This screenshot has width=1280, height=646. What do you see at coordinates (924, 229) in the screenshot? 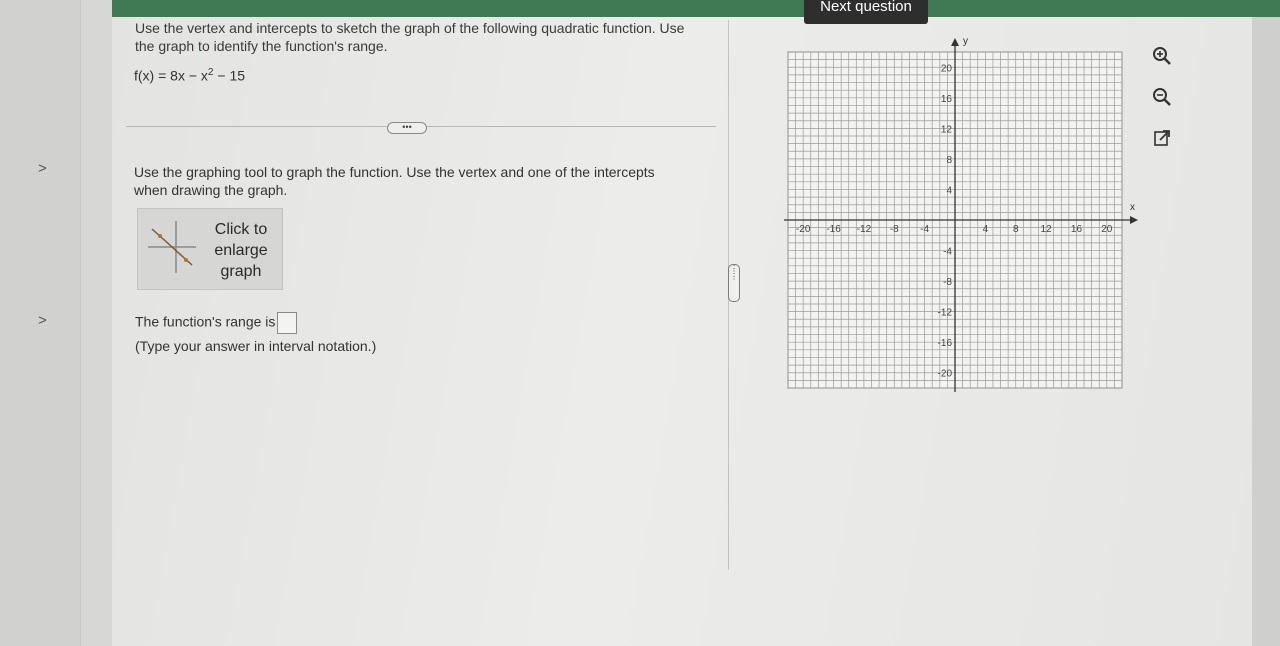
I see `x-tick-label: -4` at bounding box center [924, 229].